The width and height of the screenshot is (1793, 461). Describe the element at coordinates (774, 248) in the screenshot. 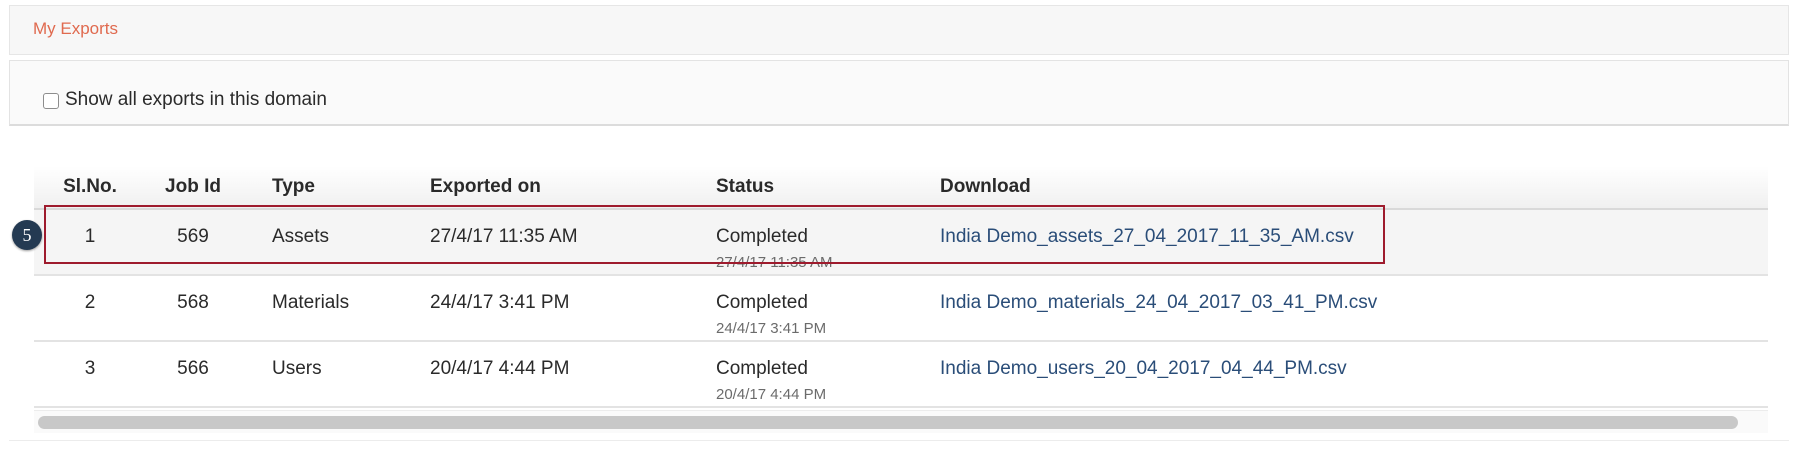

I see `cell-status: Completed 27/4/17 11:35 AM` at that location.